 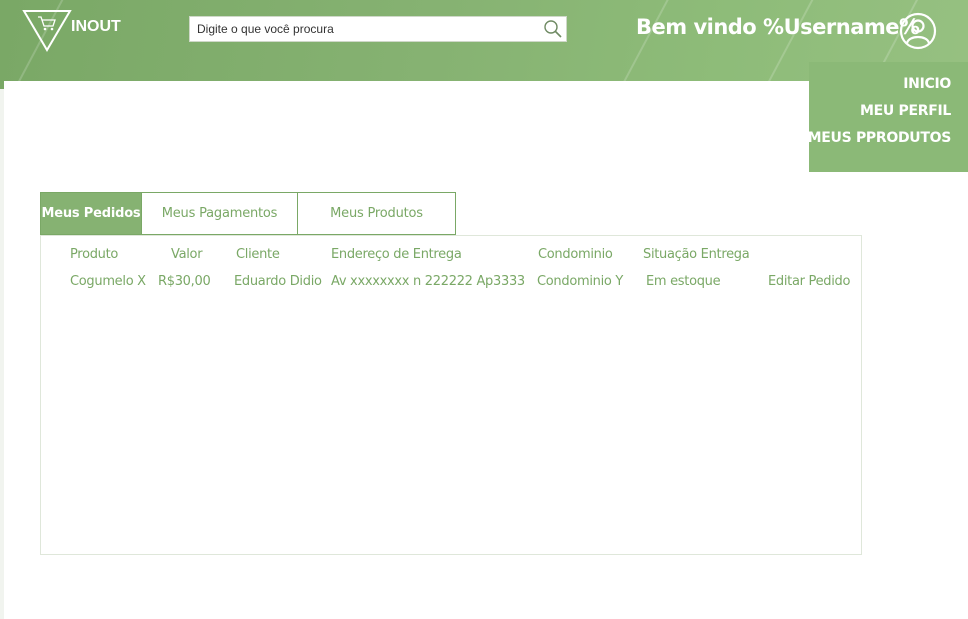 I want to click on column-header-condominio: Condominio, so click(x=575, y=254).